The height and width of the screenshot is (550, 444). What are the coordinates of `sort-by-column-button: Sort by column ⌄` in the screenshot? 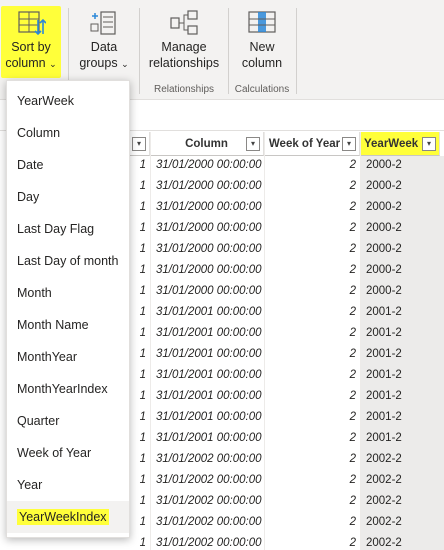 It's located at (31, 42).